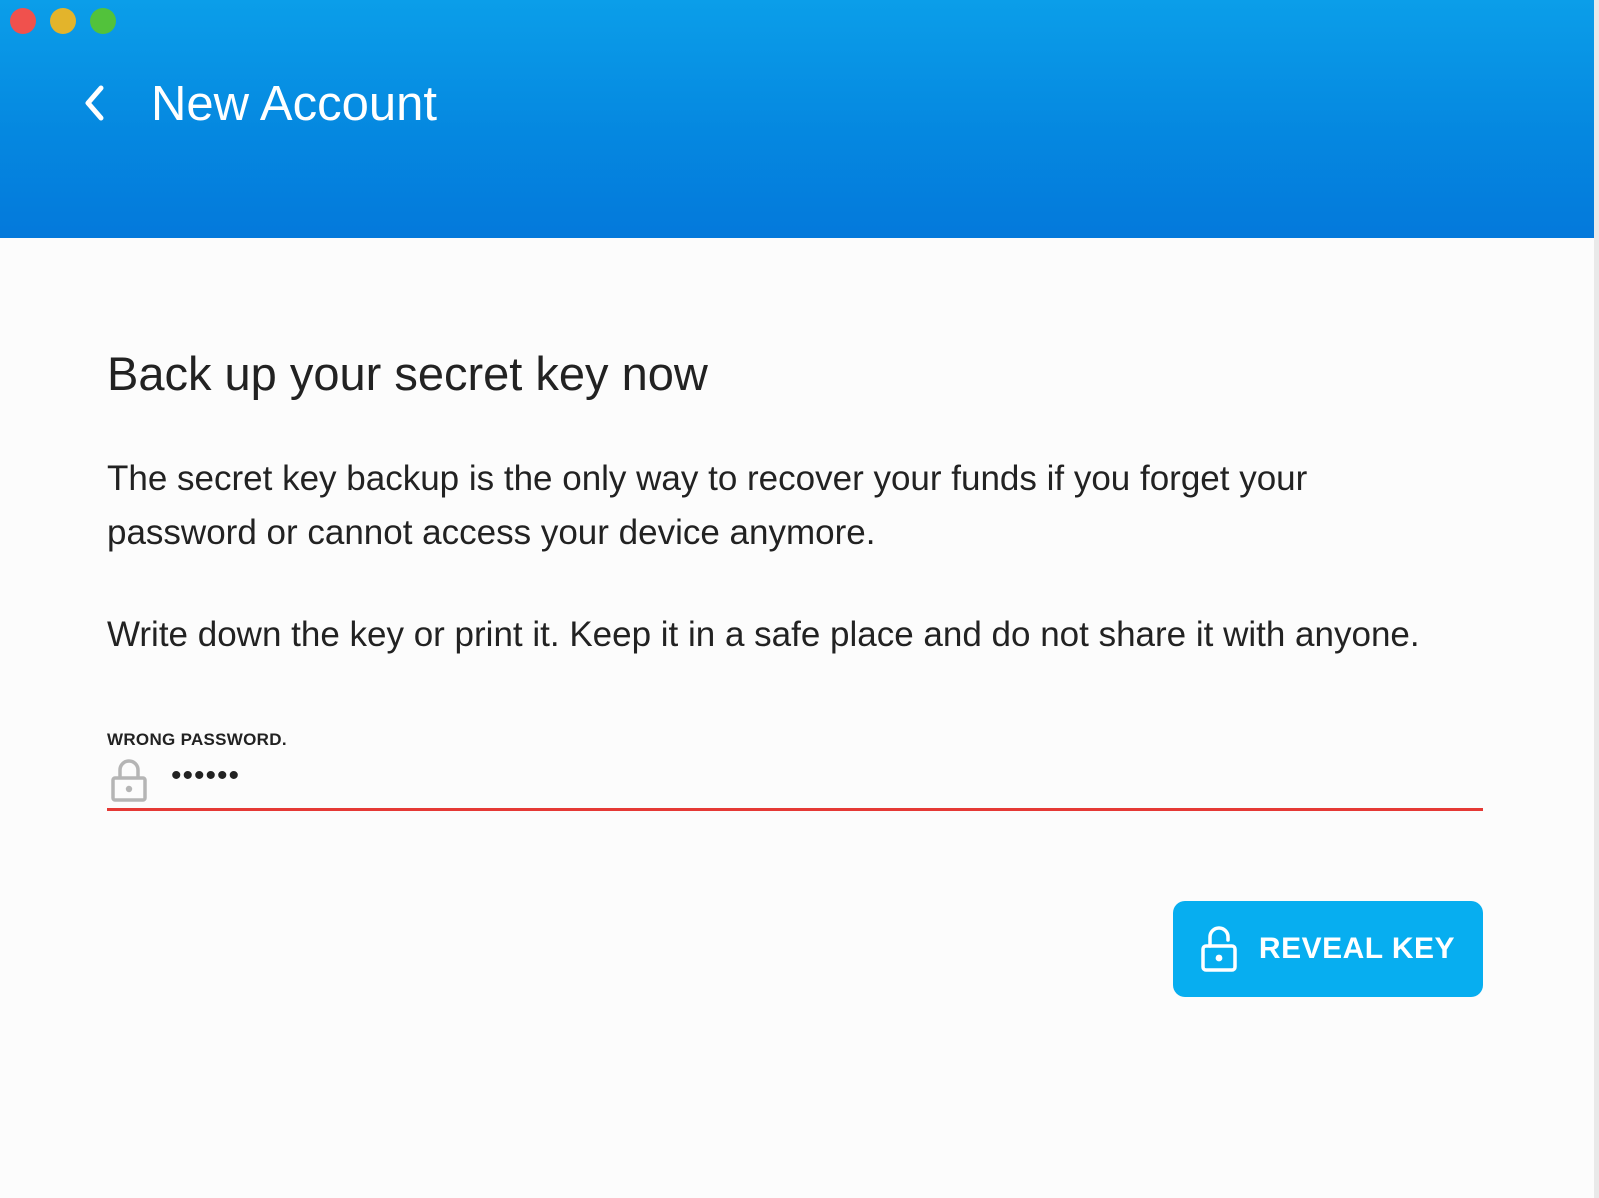 This screenshot has width=1599, height=1198. What do you see at coordinates (129, 780) in the screenshot?
I see `lock-icon` at bounding box center [129, 780].